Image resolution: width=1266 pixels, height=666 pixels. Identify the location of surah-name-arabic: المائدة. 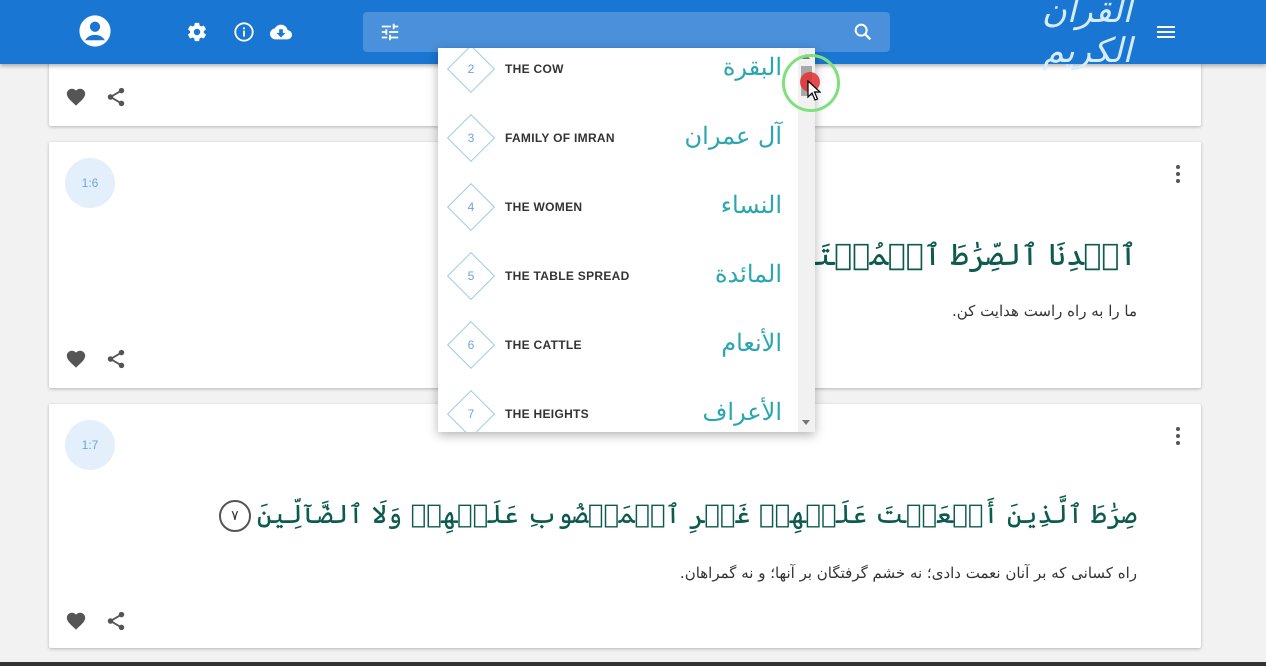
(748, 274).